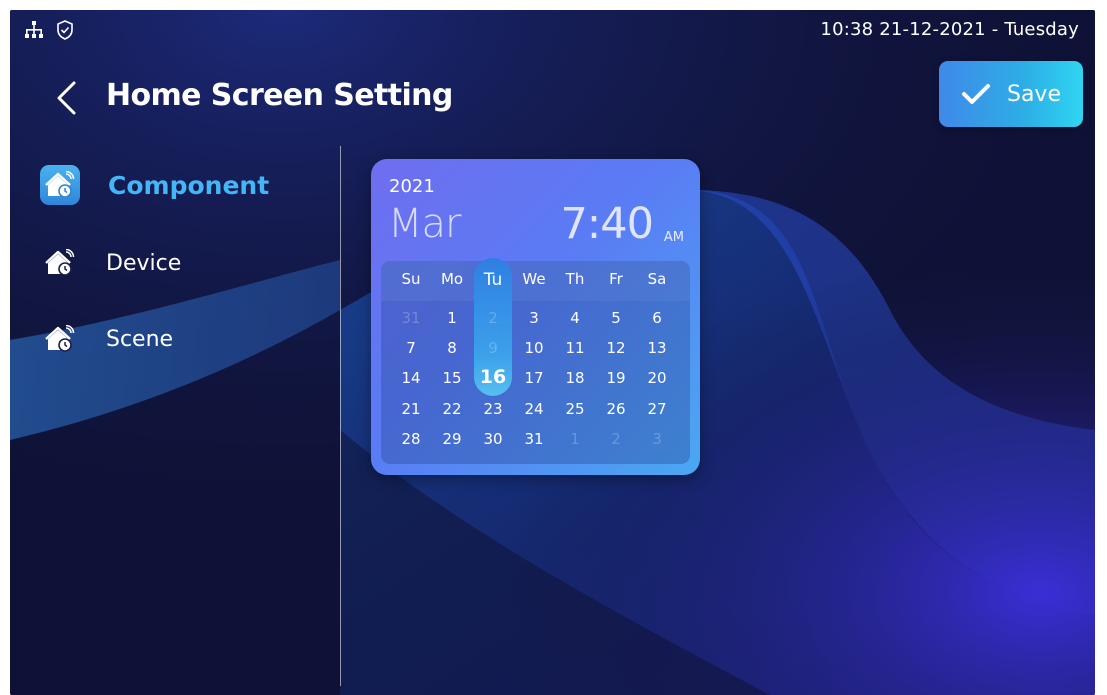  What do you see at coordinates (657, 378) in the screenshot?
I see `calendar-day: 20` at bounding box center [657, 378].